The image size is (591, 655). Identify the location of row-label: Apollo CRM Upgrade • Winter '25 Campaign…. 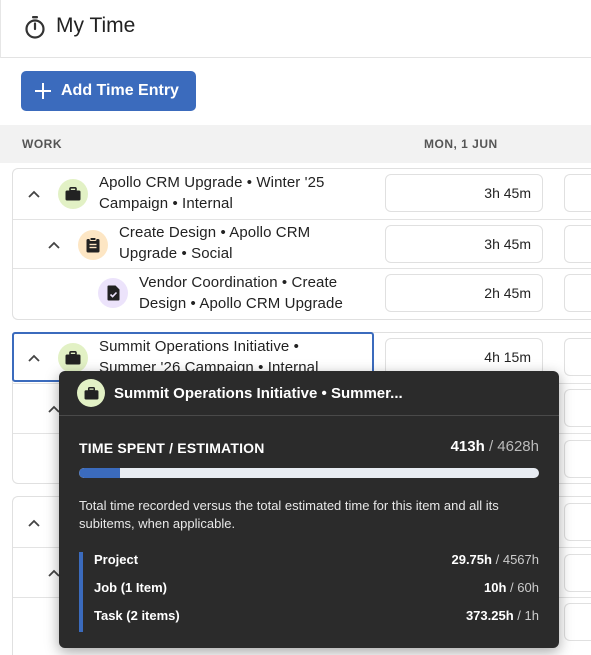
(211, 193).